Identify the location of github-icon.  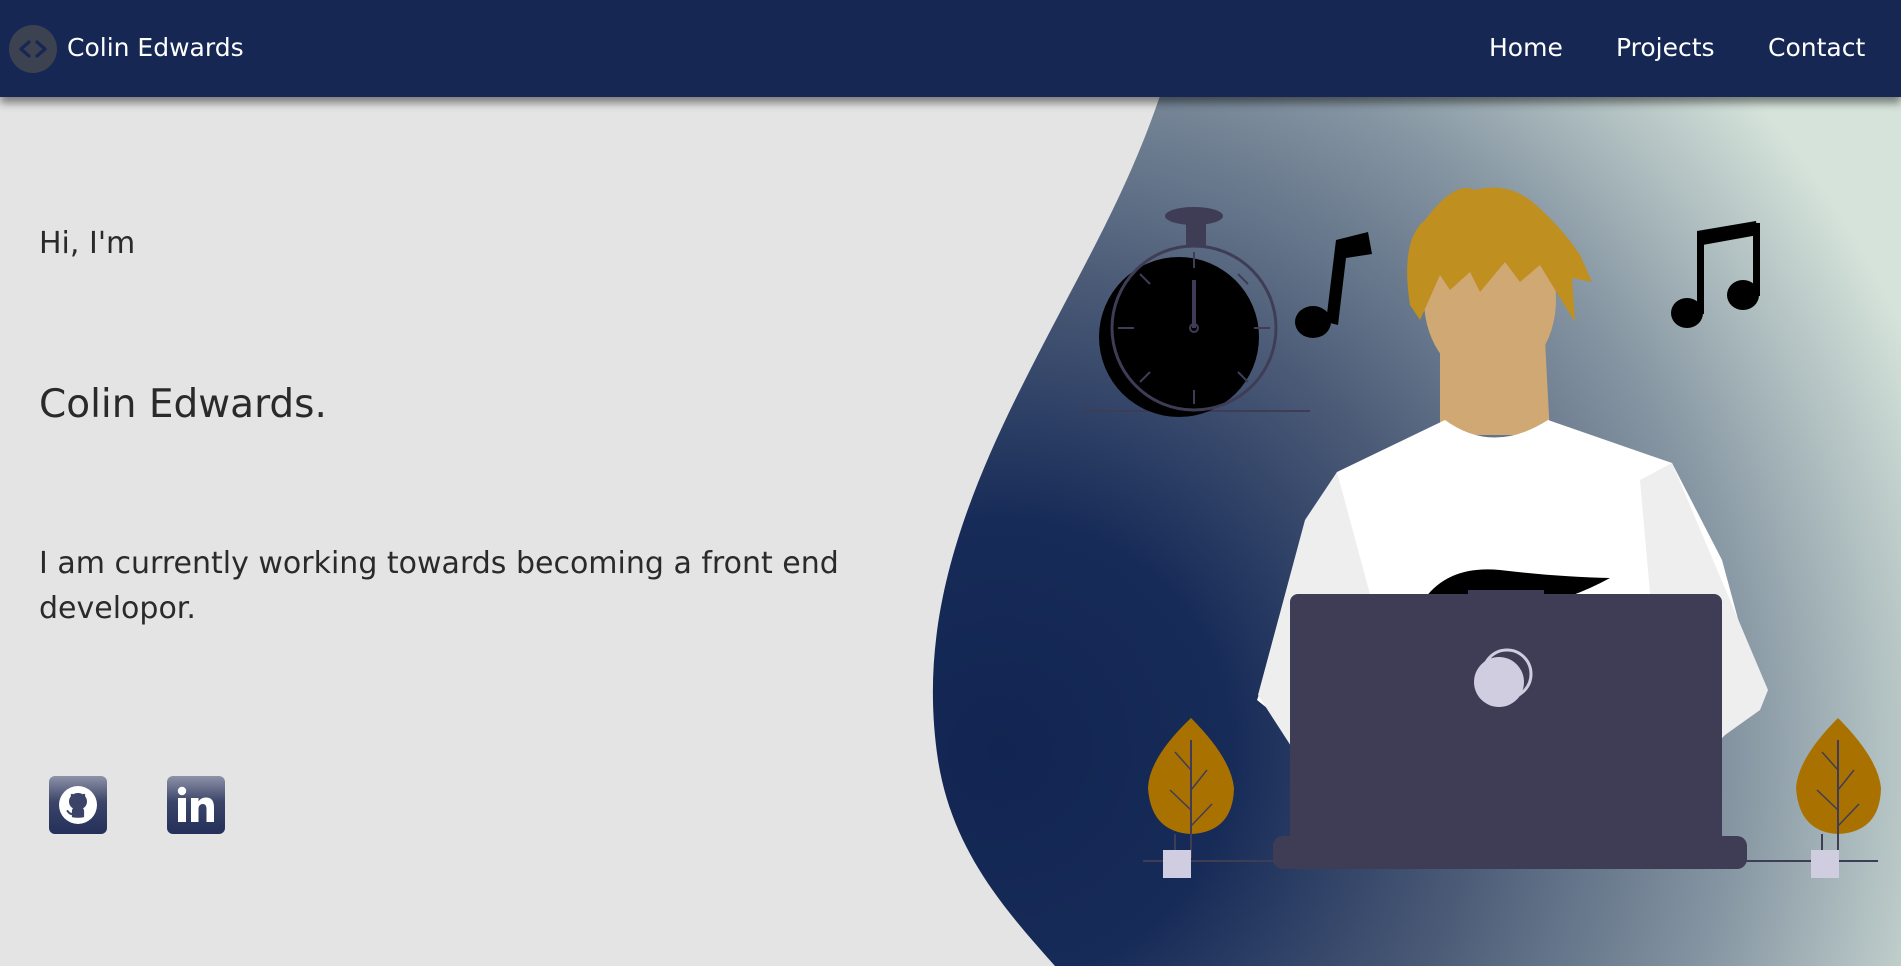
(78, 805).